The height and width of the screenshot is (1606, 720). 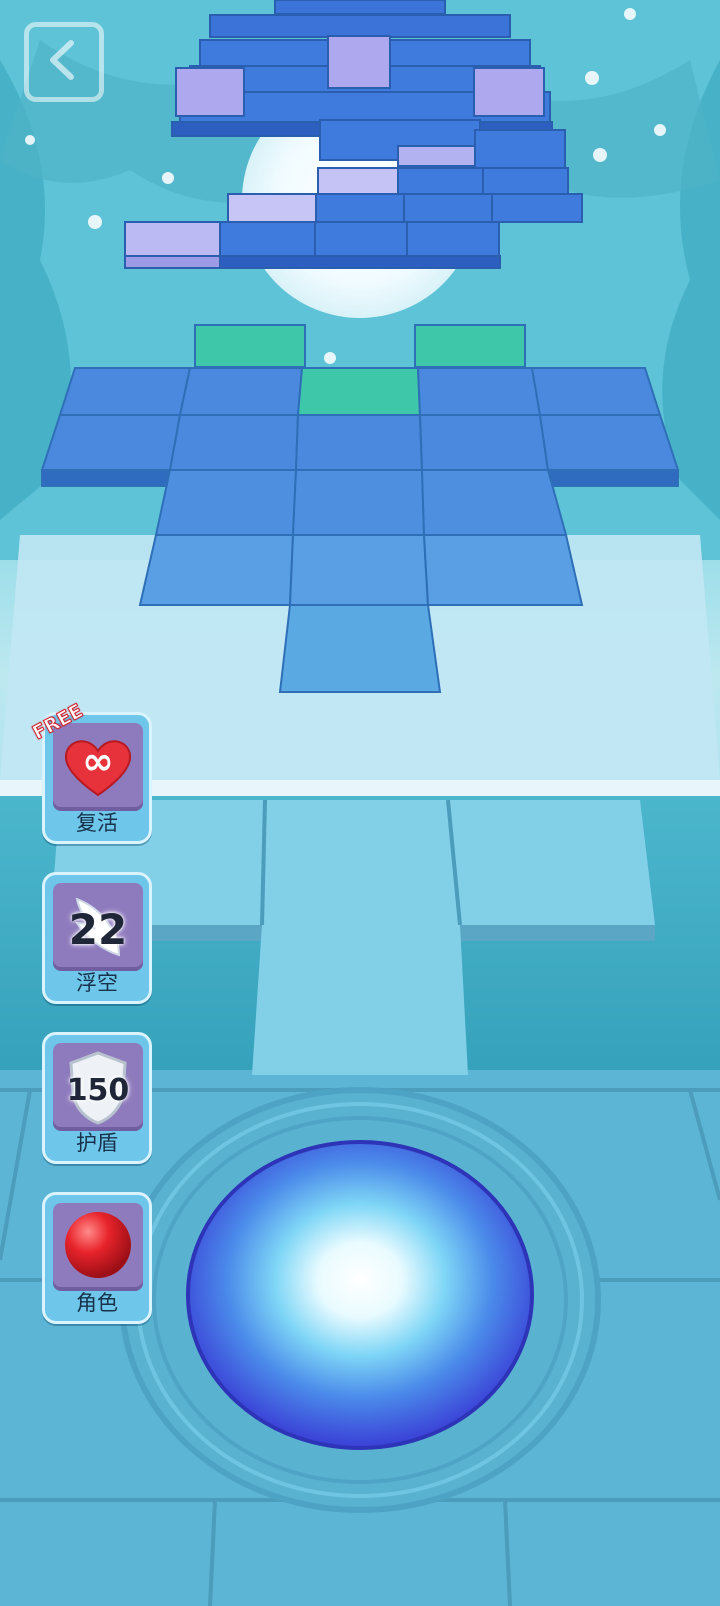 I want to click on chevron-left-icon, so click(x=64, y=62).